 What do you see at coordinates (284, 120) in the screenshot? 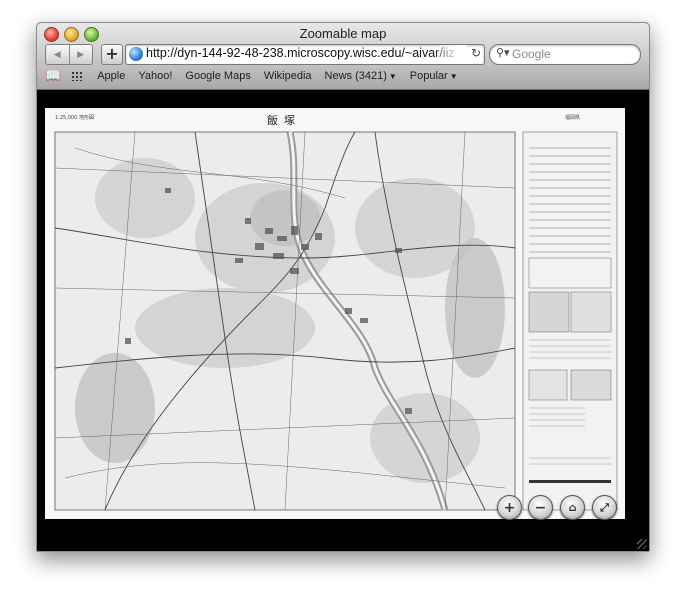
I see `map-sheet-title: 飯塚` at bounding box center [284, 120].